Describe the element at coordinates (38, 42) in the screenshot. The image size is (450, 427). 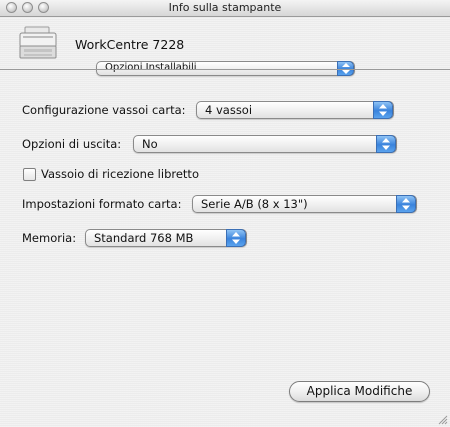
I see `printer-icon` at that location.